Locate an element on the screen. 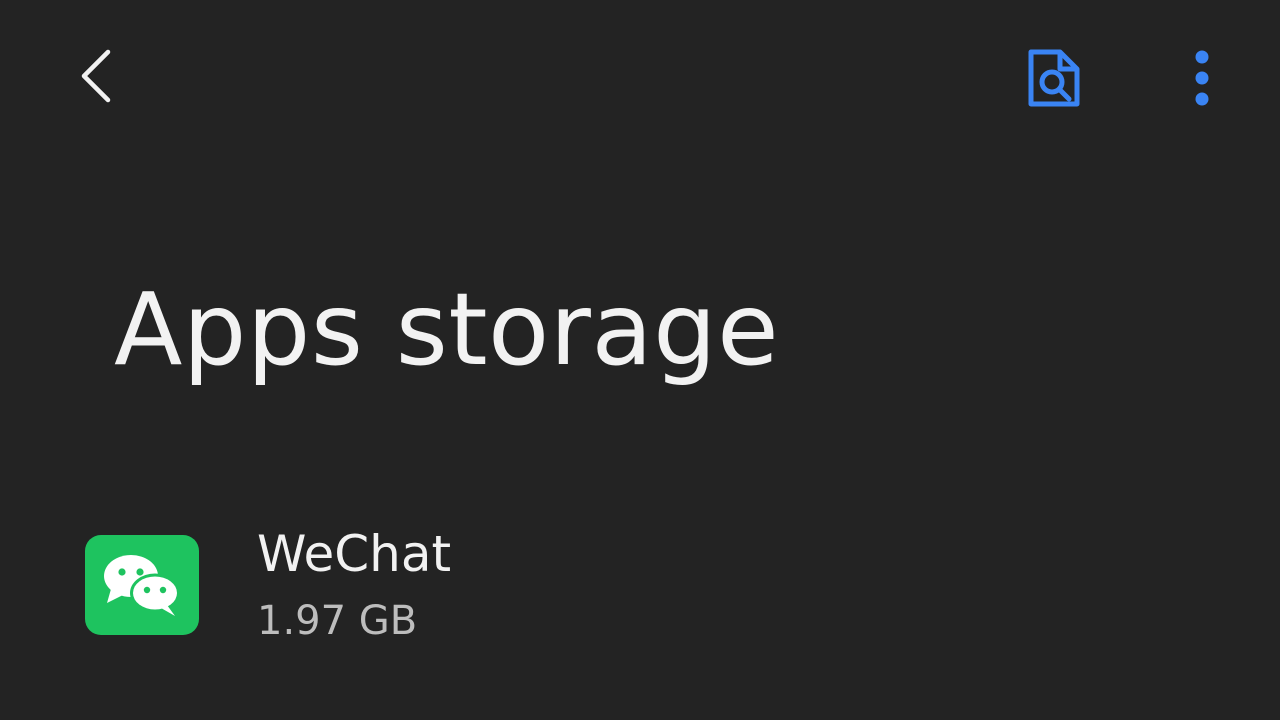  app-size: 1.97 GB is located at coordinates (337, 621).